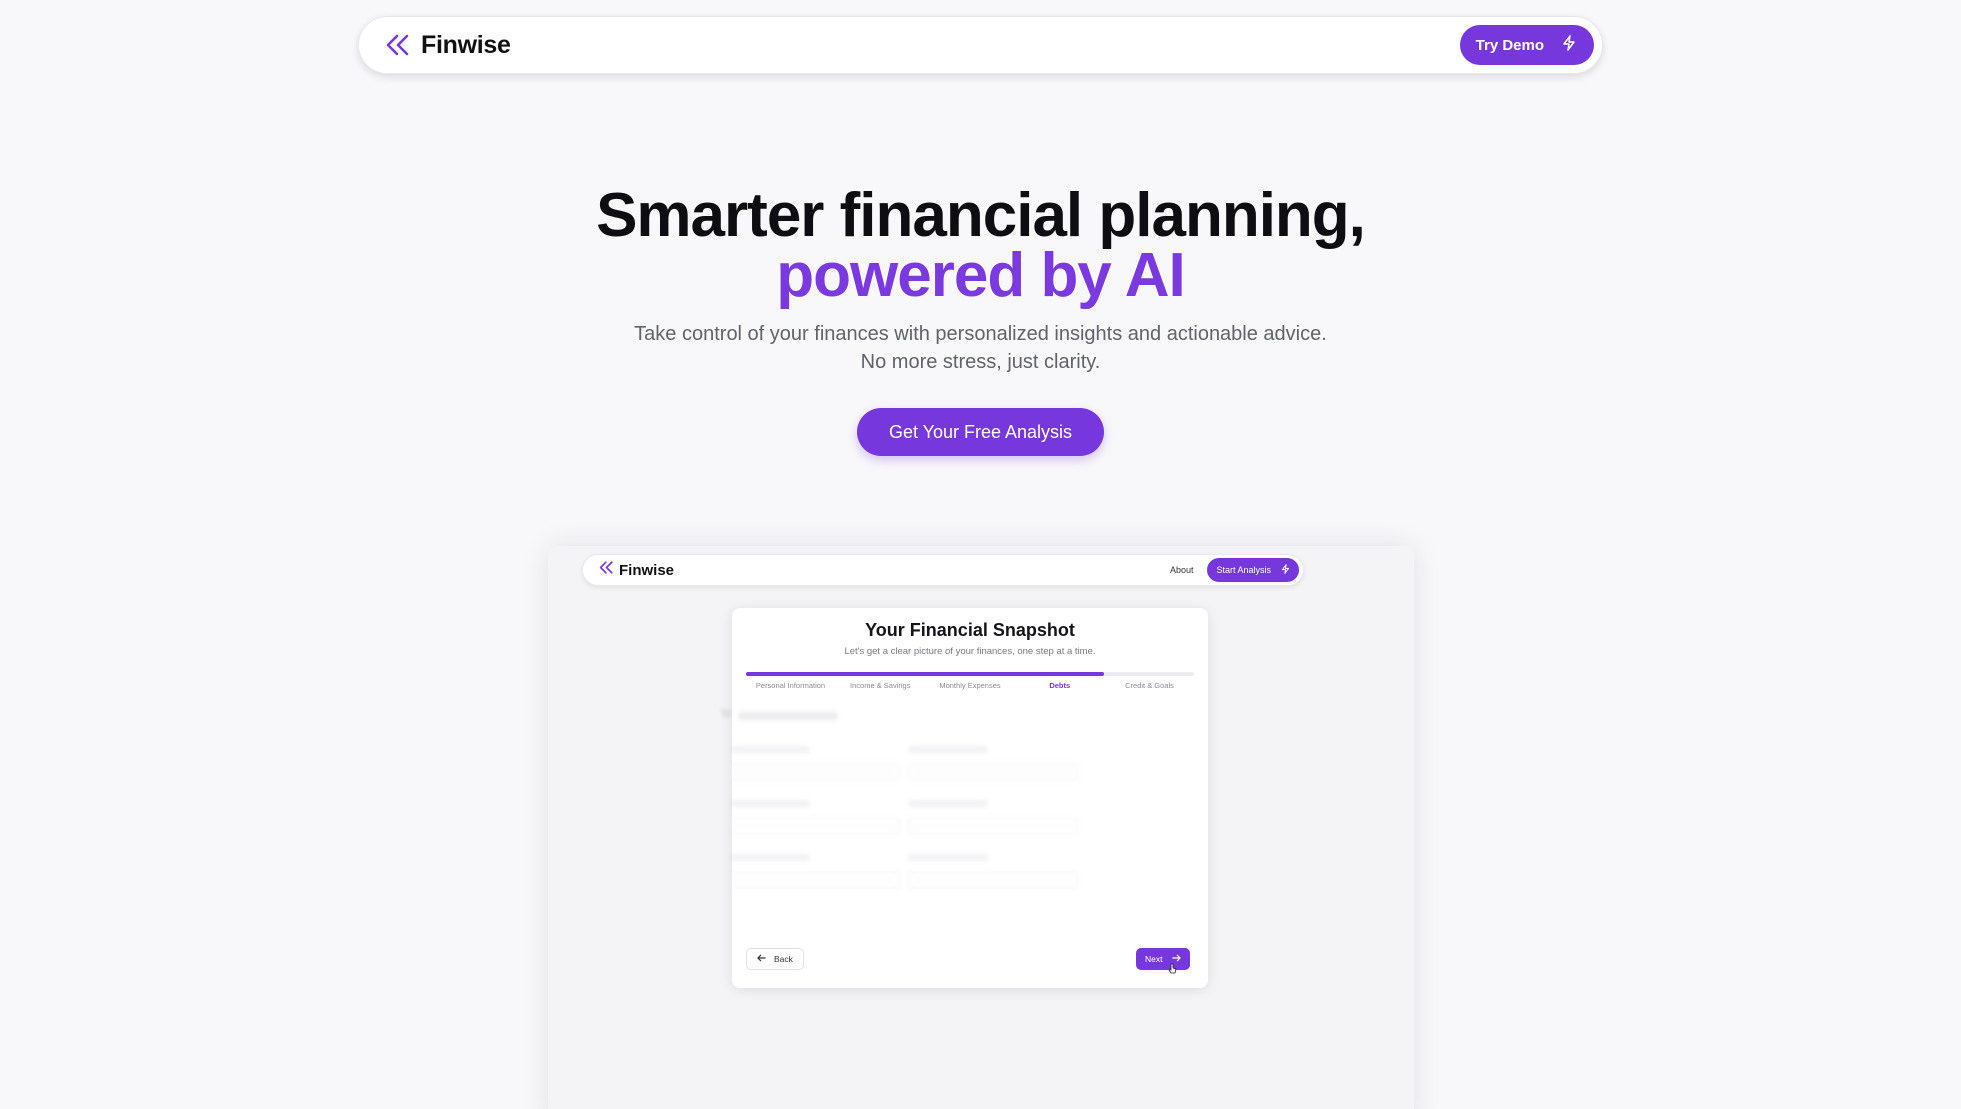 This screenshot has width=1961, height=1109. I want to click on free-analysis-button: Get Your Free Analysis, so click(980, 432).